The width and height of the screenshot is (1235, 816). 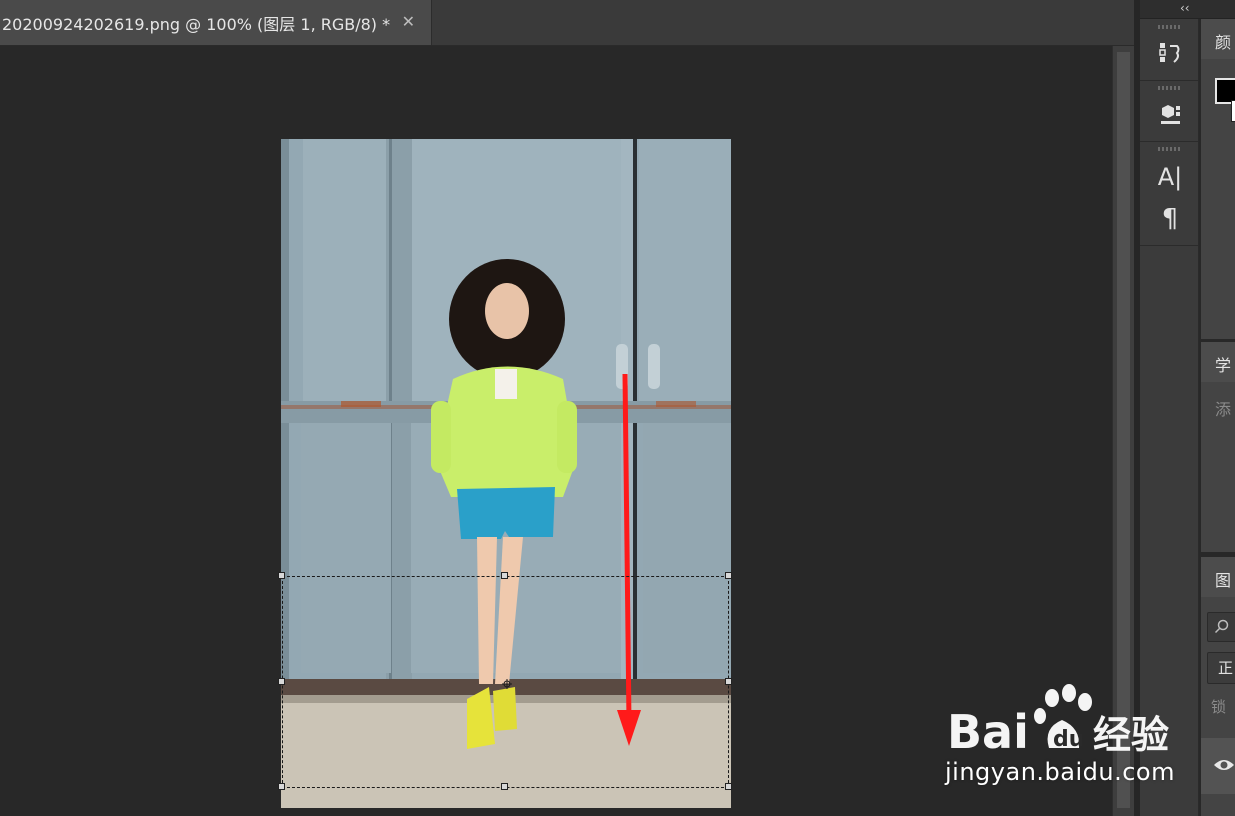 I want to click on history-glyph, so click(x=1169, y=53).